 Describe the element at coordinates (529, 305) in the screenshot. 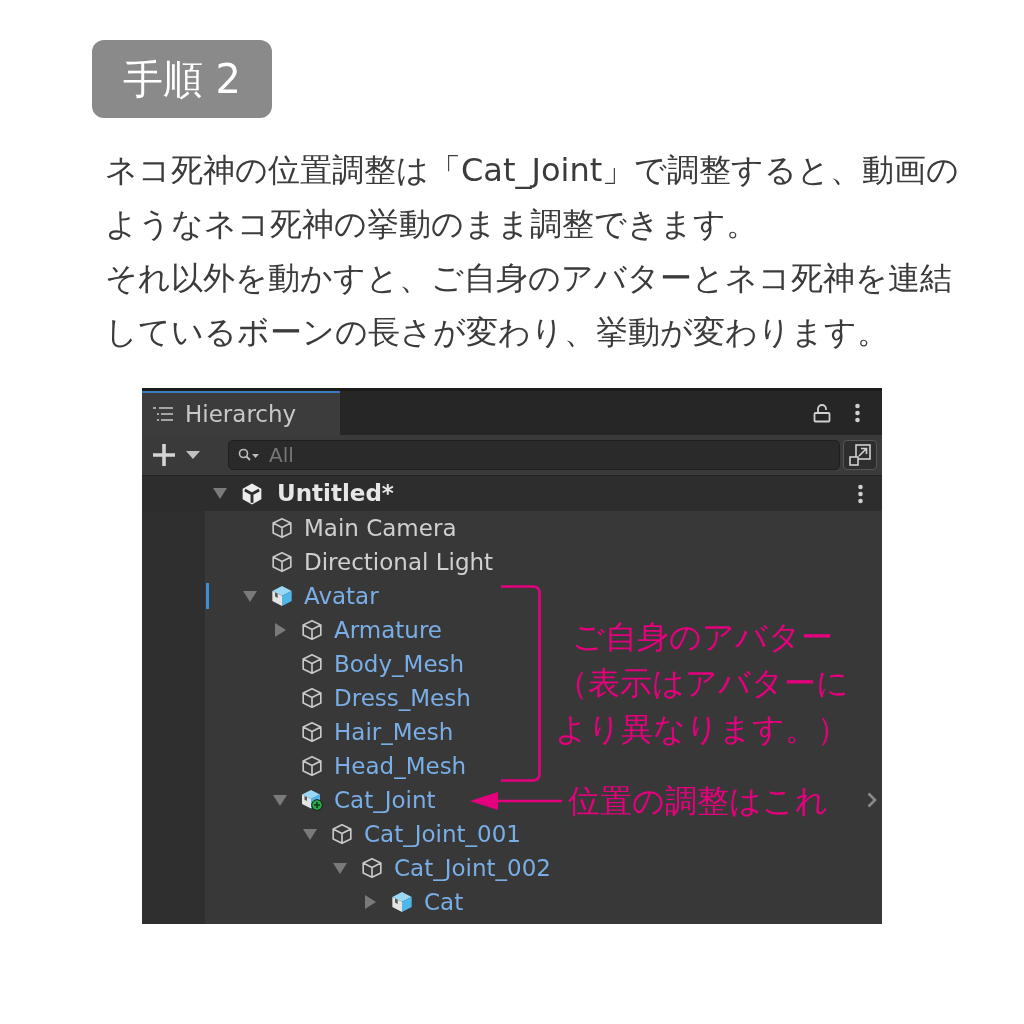

I see `instruction-text: それ以外を動かすと、ご自身のアバターとネコ死神を連結しているボーンの長さが変わり、挙動が変わります。` at that location.